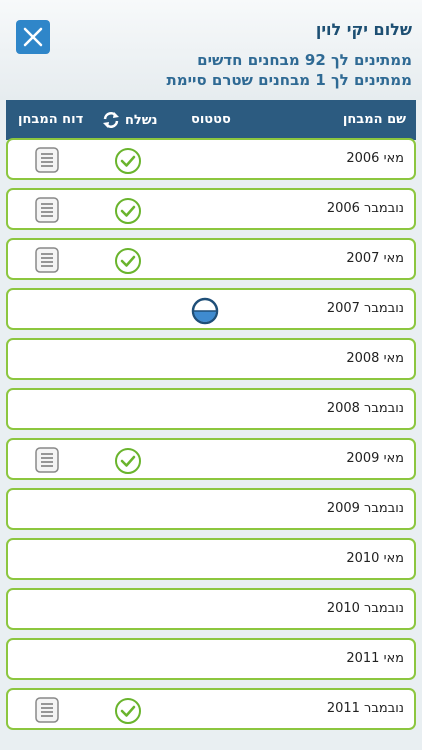 The height and width of the screenshot is (750, 422). What do you see at coordinates (211, 509) in the screenshot?
I see `table-row: נובמבר 2009` at bounding box center [211, 509].